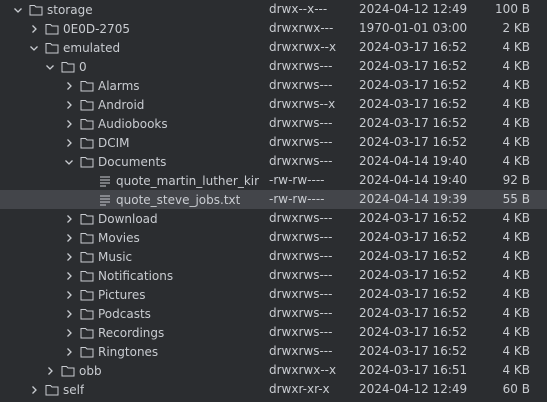 This screenshot has height=402, width=547. I want to click on row-size: 2 KB, so click(516, 28).